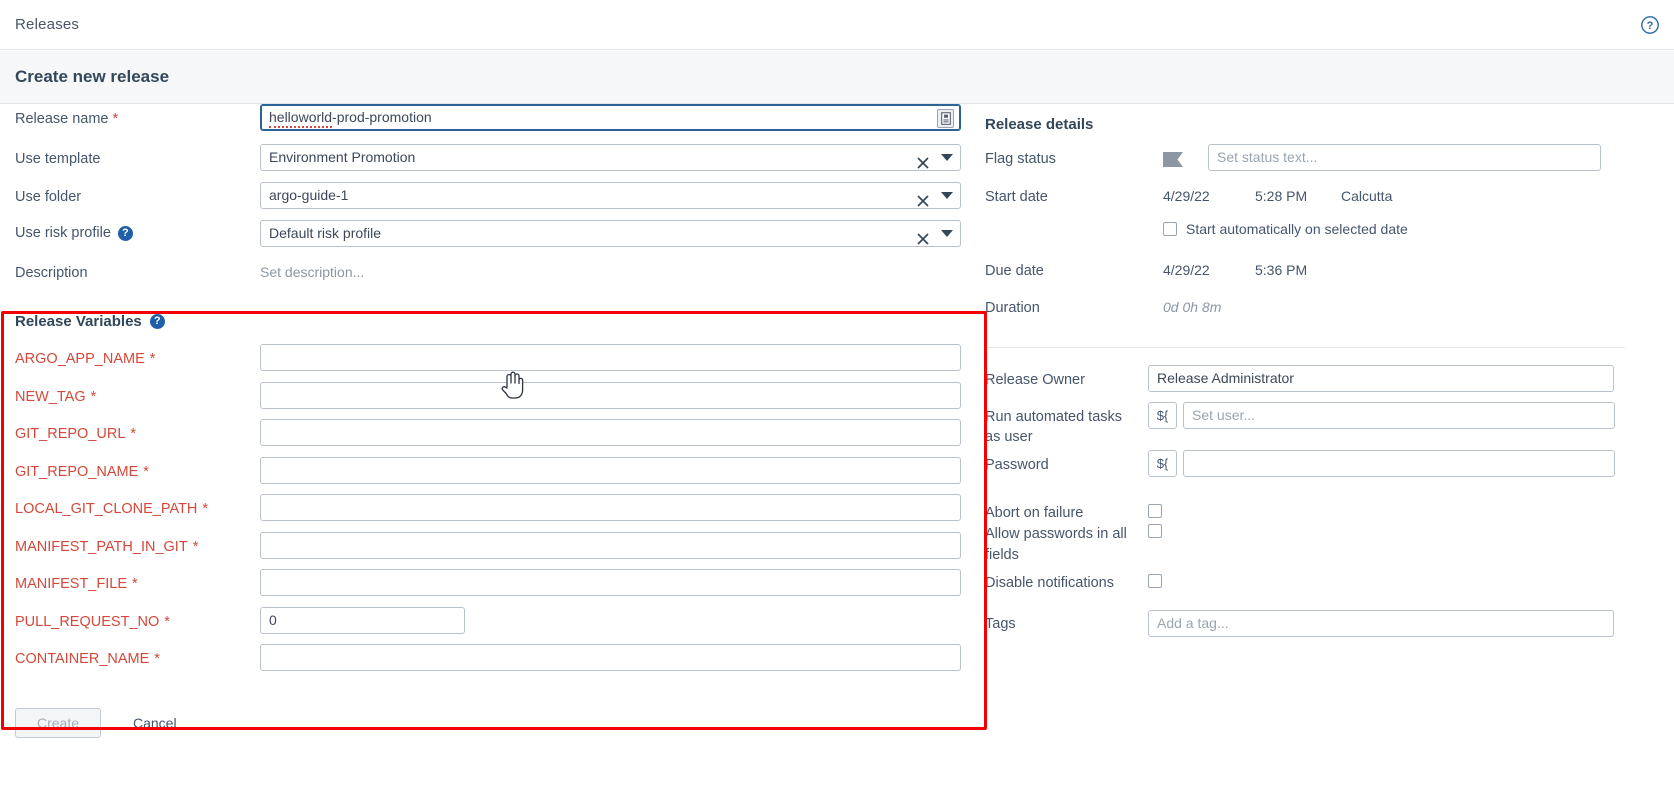  I want to click on variable-label-text: GIT_REPO_URL, so click(70, 434).